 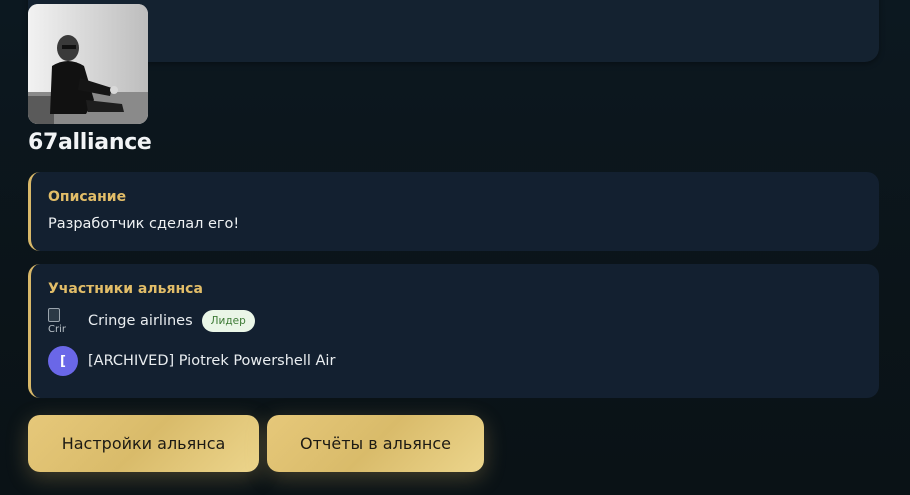 What do you see at coordinates (54, 315) in the screenshot?
I see `broken-image-icon` at bounding box center [54, 315].